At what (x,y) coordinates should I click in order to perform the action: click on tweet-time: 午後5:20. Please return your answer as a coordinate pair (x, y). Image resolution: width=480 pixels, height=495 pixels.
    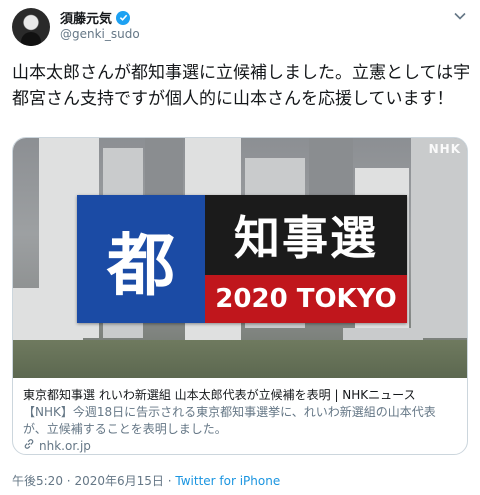
    Looking at the image, I should click on (37, 481).